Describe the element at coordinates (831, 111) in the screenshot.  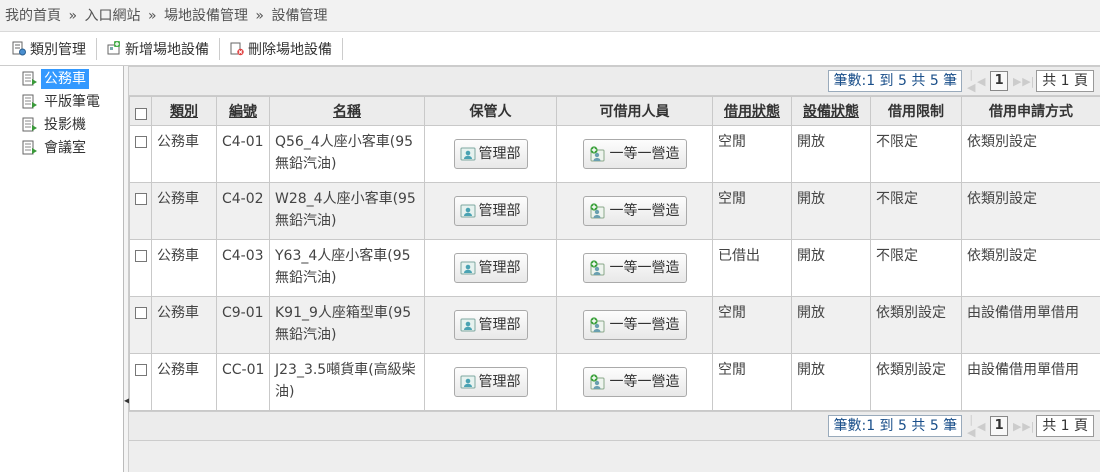
I see `col-header-equip-status: 設備狀態` at that location.